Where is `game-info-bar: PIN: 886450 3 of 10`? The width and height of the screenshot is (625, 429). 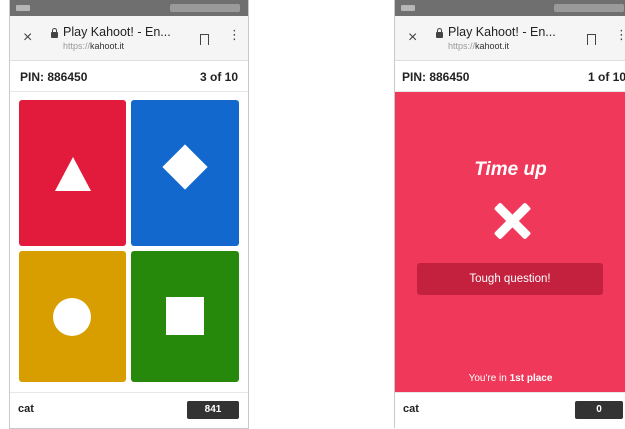 game-info-bar: PIN: 886450 3 of 10 is located at coordinates (129, 76).